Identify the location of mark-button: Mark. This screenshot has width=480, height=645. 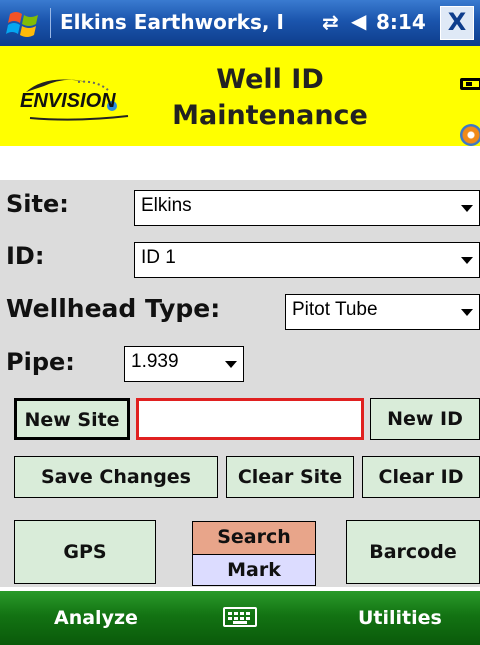
(254, 570).